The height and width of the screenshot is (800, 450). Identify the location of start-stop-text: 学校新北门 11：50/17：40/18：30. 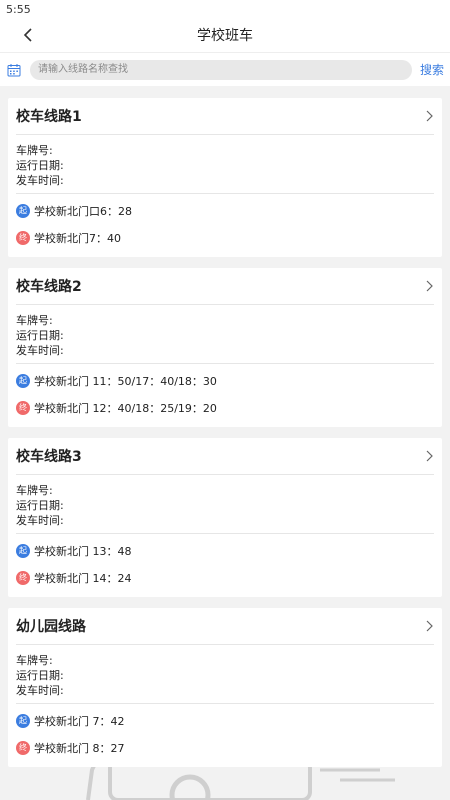
(125, 381).